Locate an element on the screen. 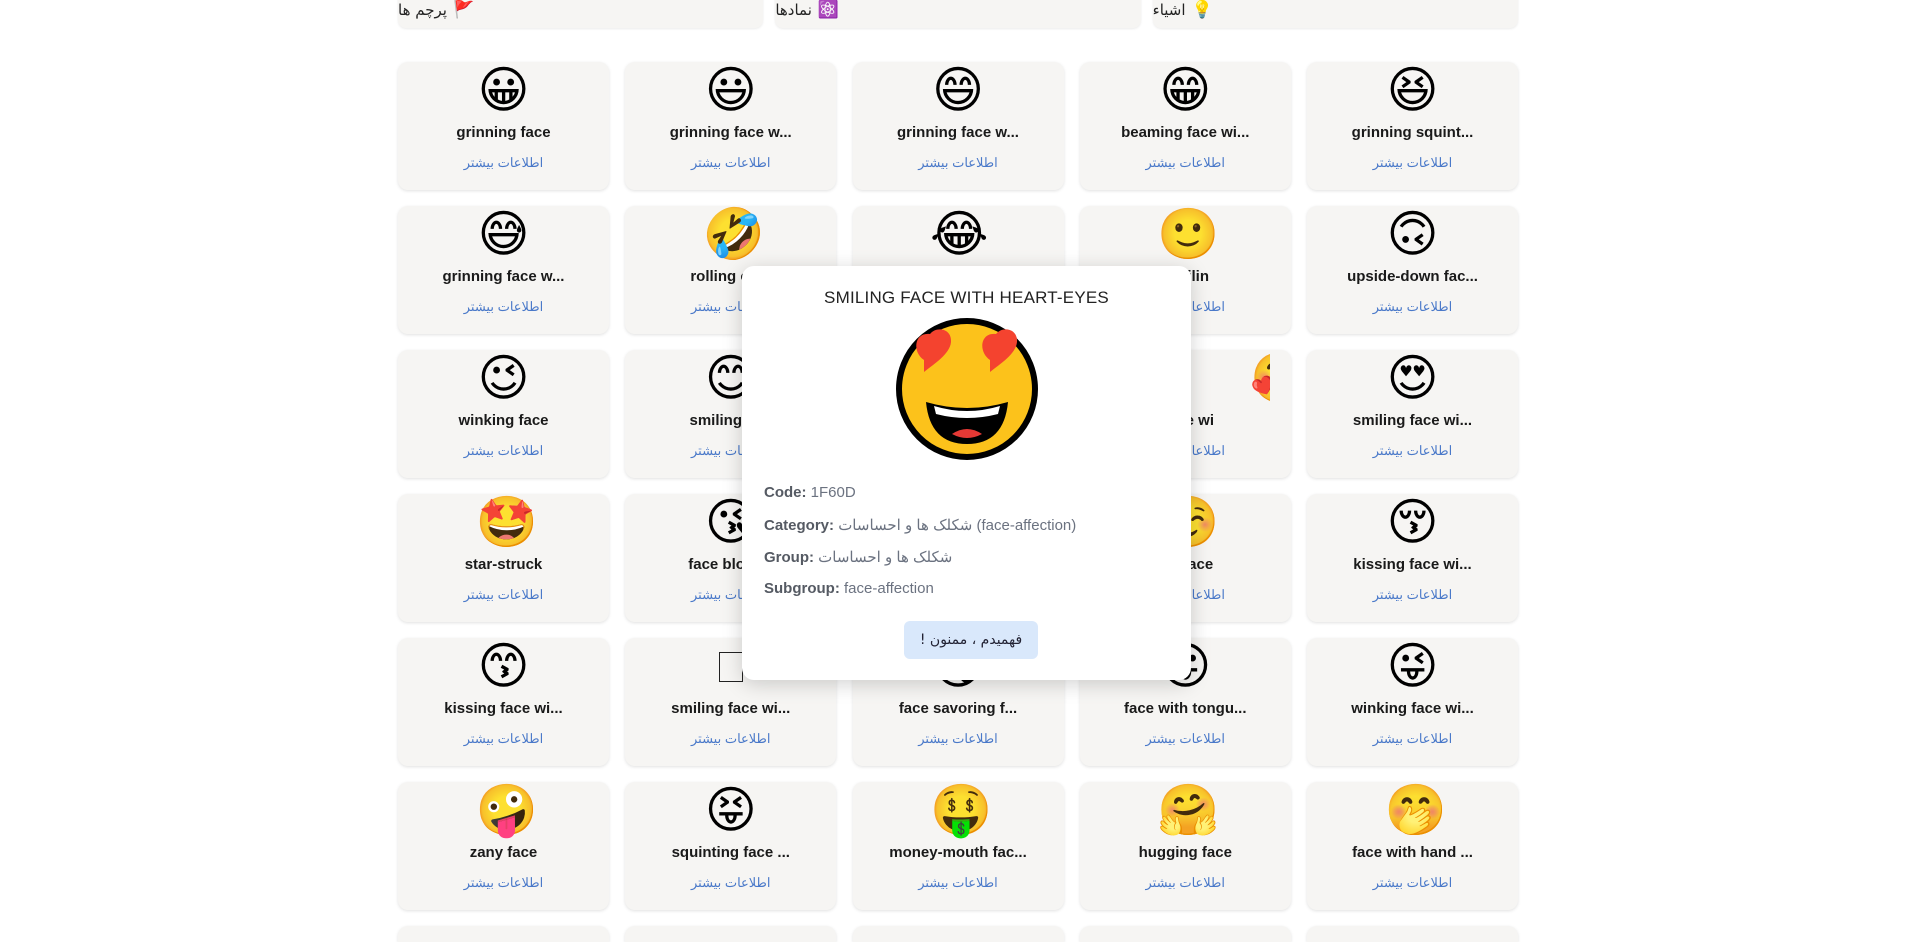 Image resolution: width=1920 pixels, height=942 pixels. got-it-button: فهمیدم ، ممنون ! is located at coordinates (971, 640).